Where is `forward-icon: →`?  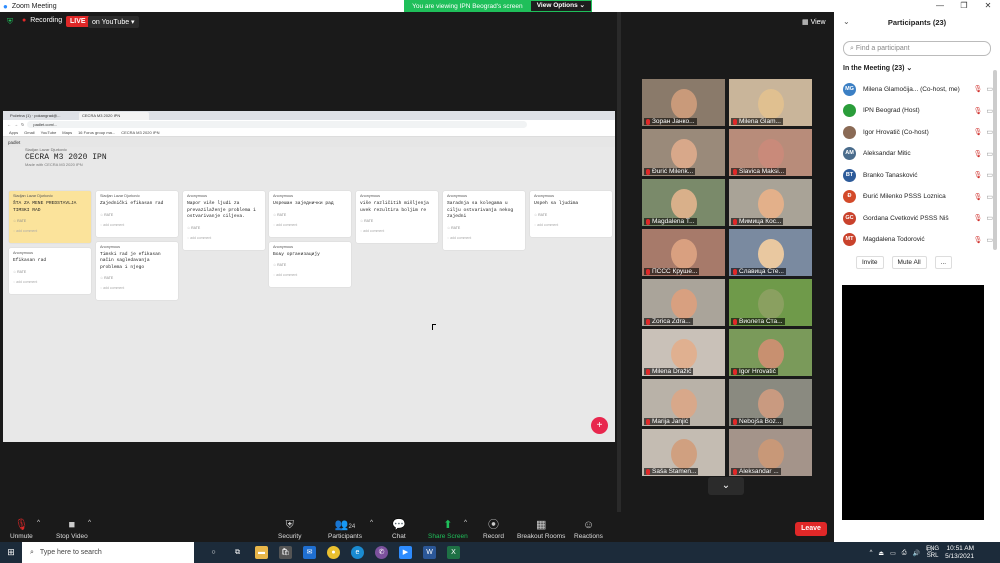 forward-icon: → is located at coordinates (16, 124).